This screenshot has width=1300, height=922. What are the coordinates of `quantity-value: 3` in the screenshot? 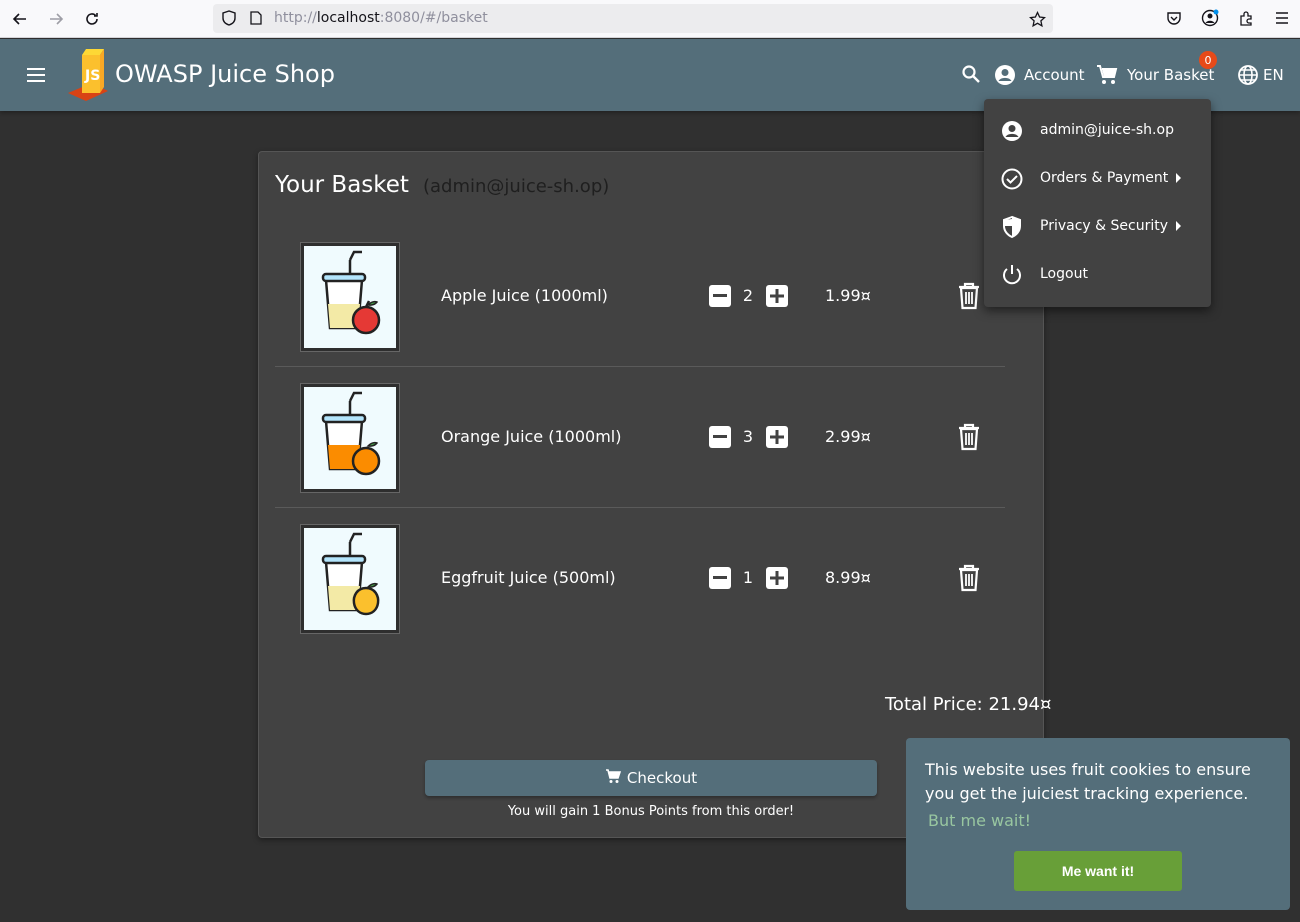 It's located at (748, 436).